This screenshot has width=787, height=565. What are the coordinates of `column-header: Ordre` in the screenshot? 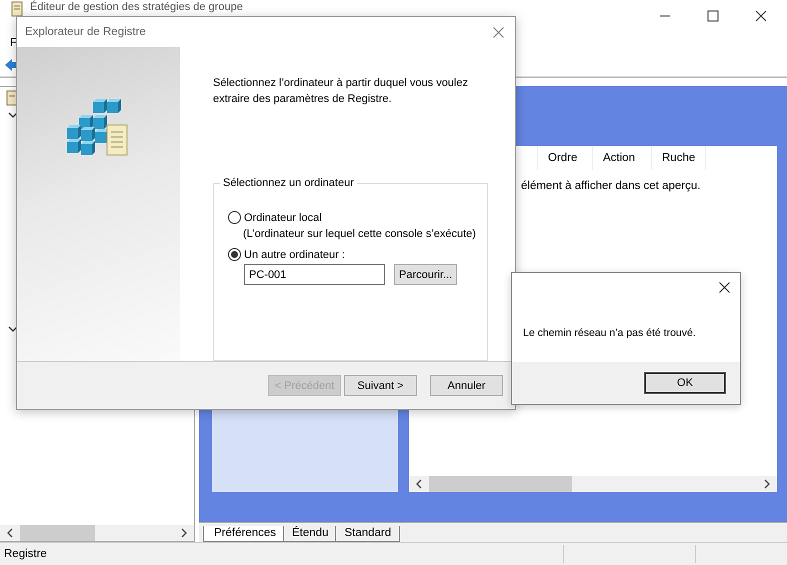 It's located at (565, 158).